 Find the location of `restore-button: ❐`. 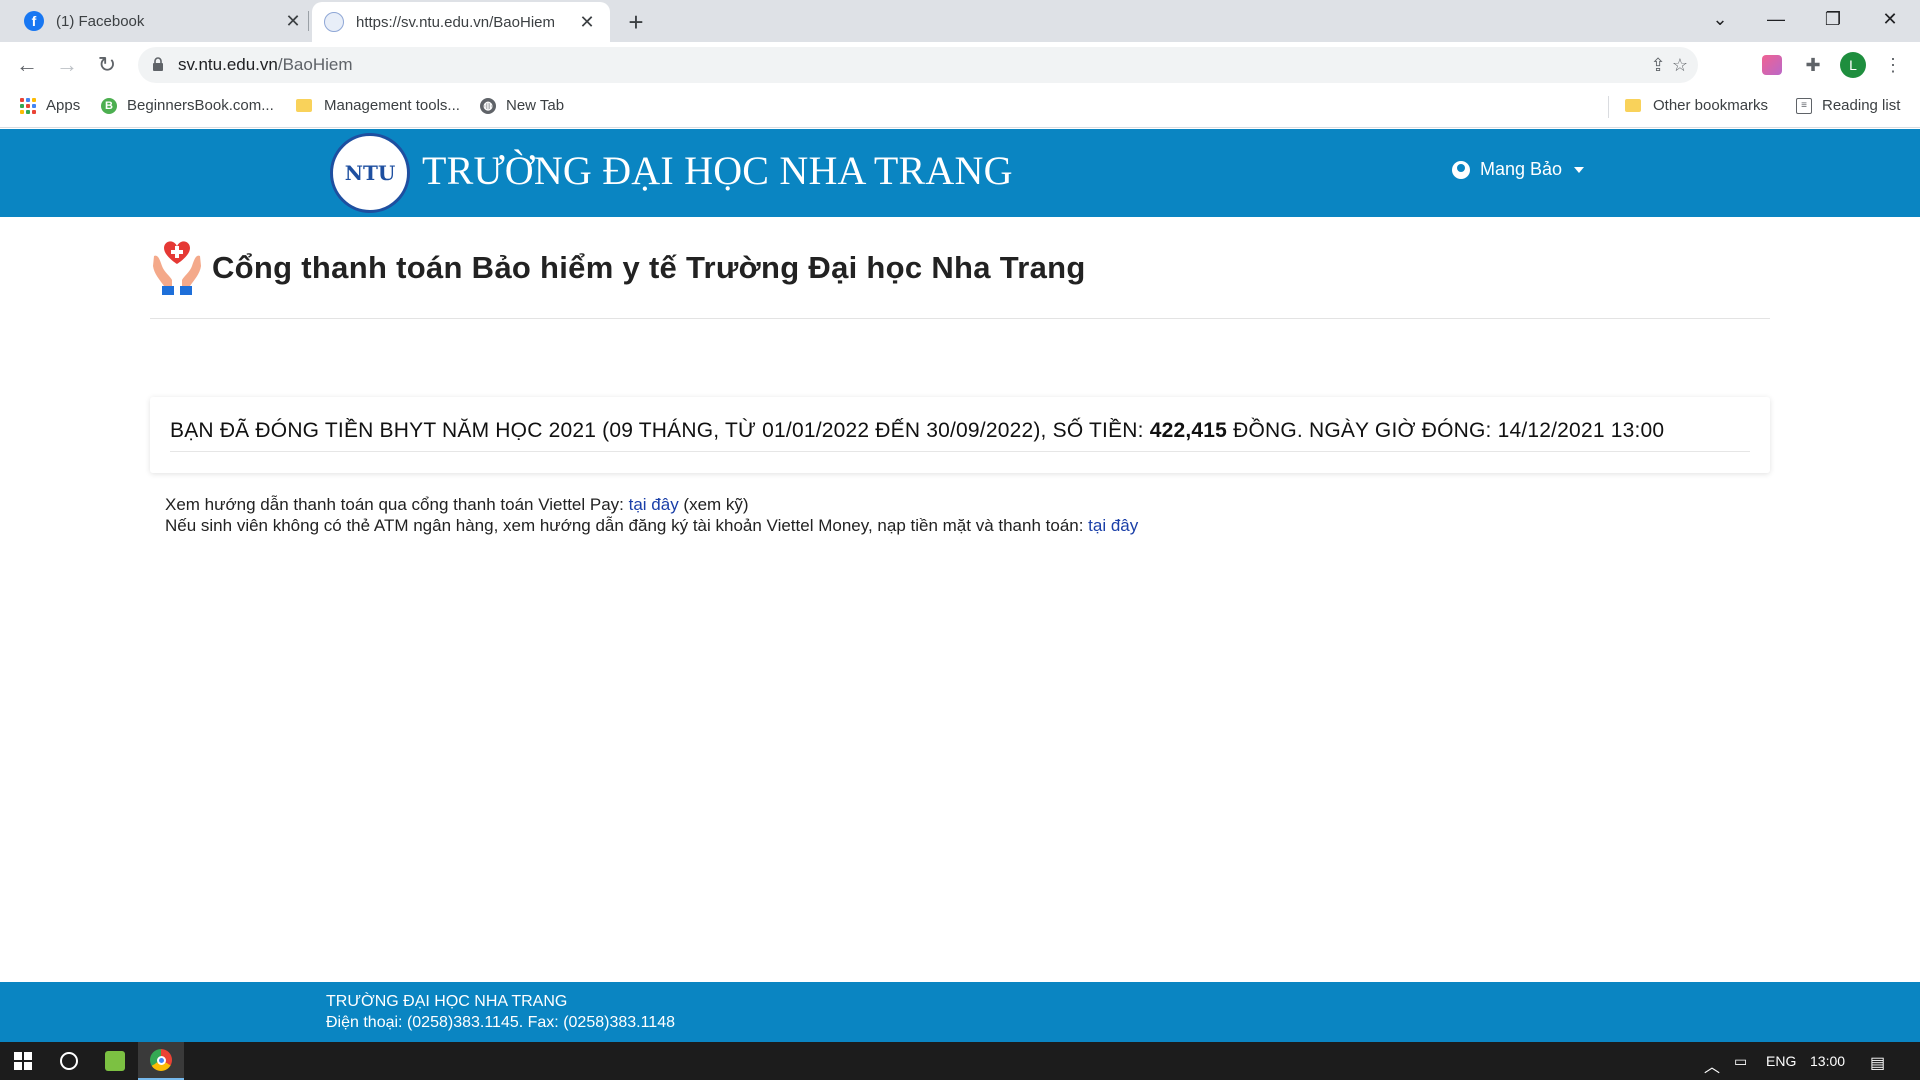

restore-button: ❐ is located at coordinates (1833, 19).